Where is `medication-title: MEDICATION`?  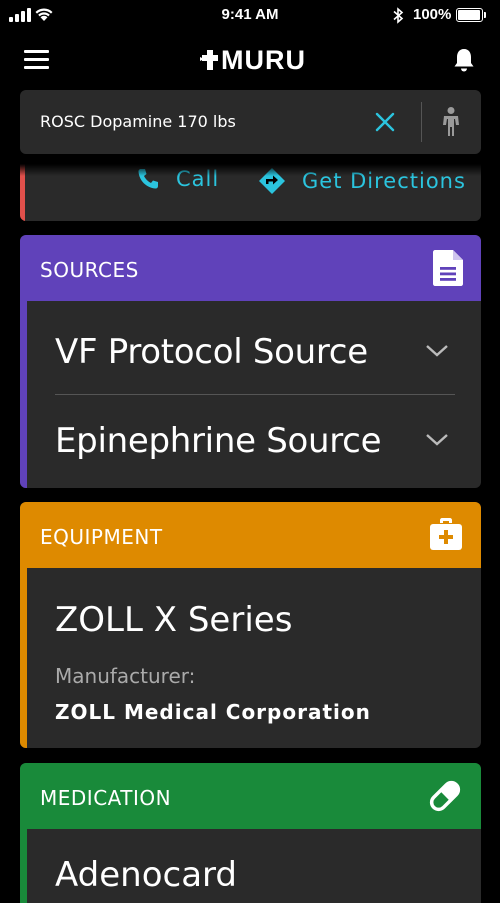 medication-title: MEDICATION is located at coordinates (106, 798).